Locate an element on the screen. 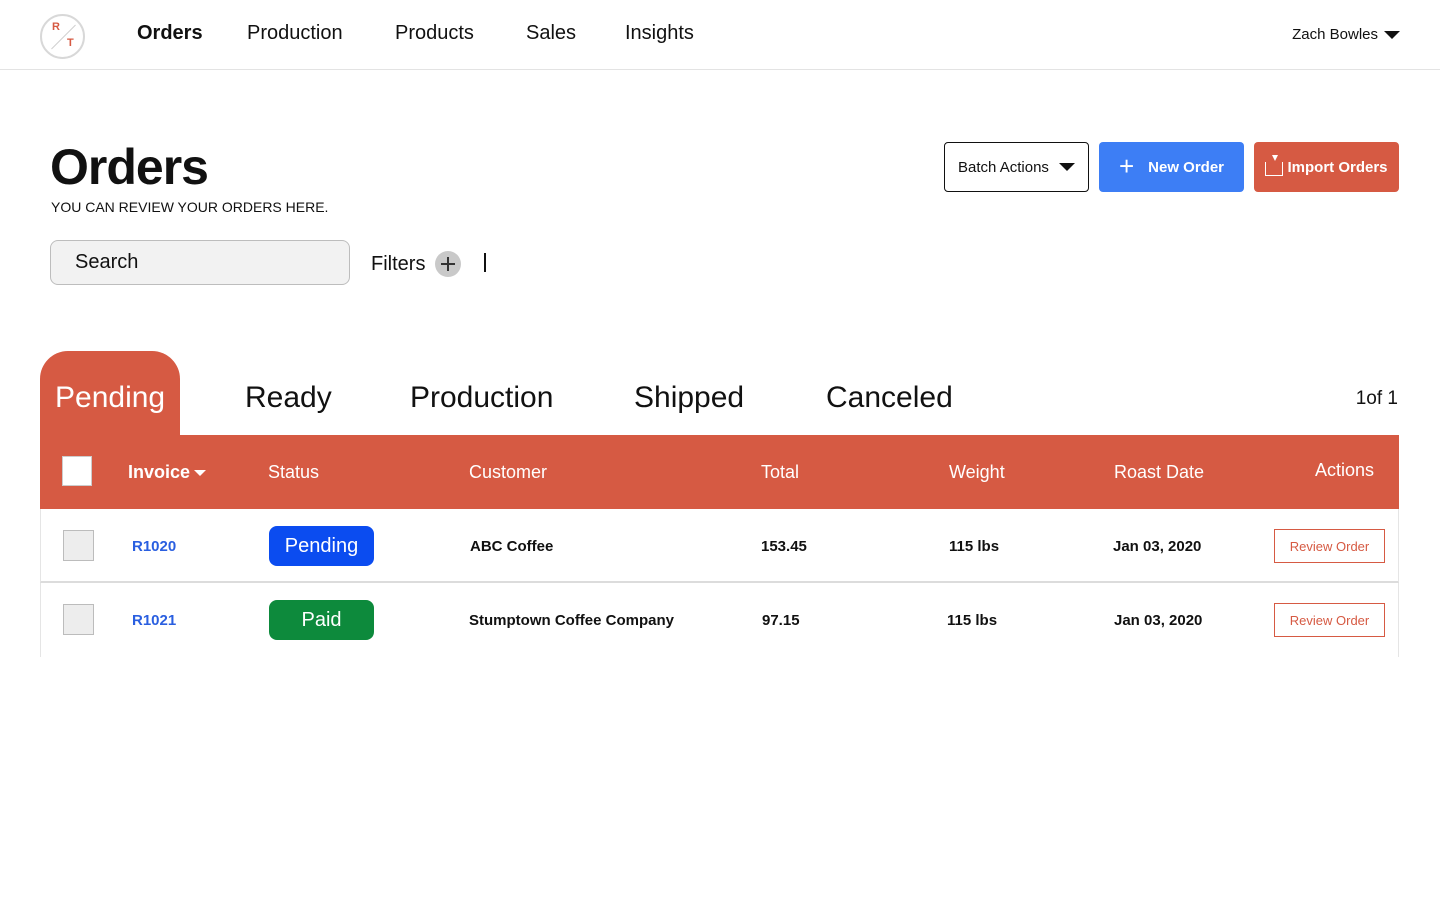 The width and height of the screenshot is (1440, 900). column-invoice-label: Invoice is located at coordinates (159, 472).